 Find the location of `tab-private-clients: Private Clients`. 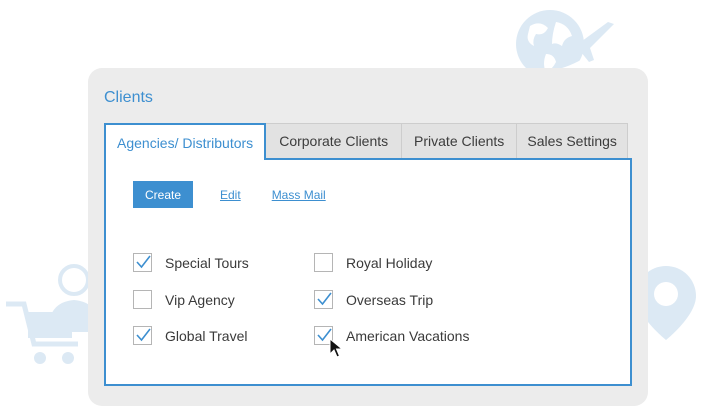

tab-private-clients: Private Clients is located at coordinates (460, 141).